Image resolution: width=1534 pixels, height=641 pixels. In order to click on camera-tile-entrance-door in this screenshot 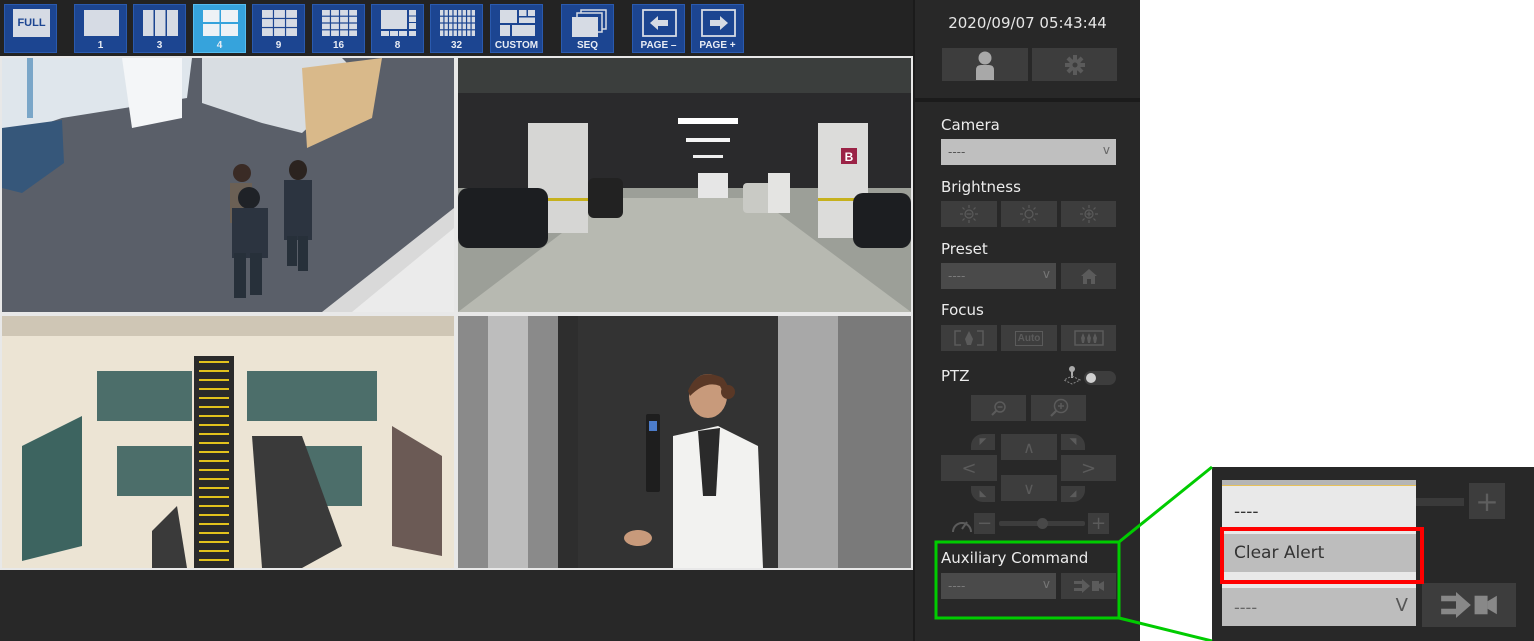, I will do `click(684, 442)`.